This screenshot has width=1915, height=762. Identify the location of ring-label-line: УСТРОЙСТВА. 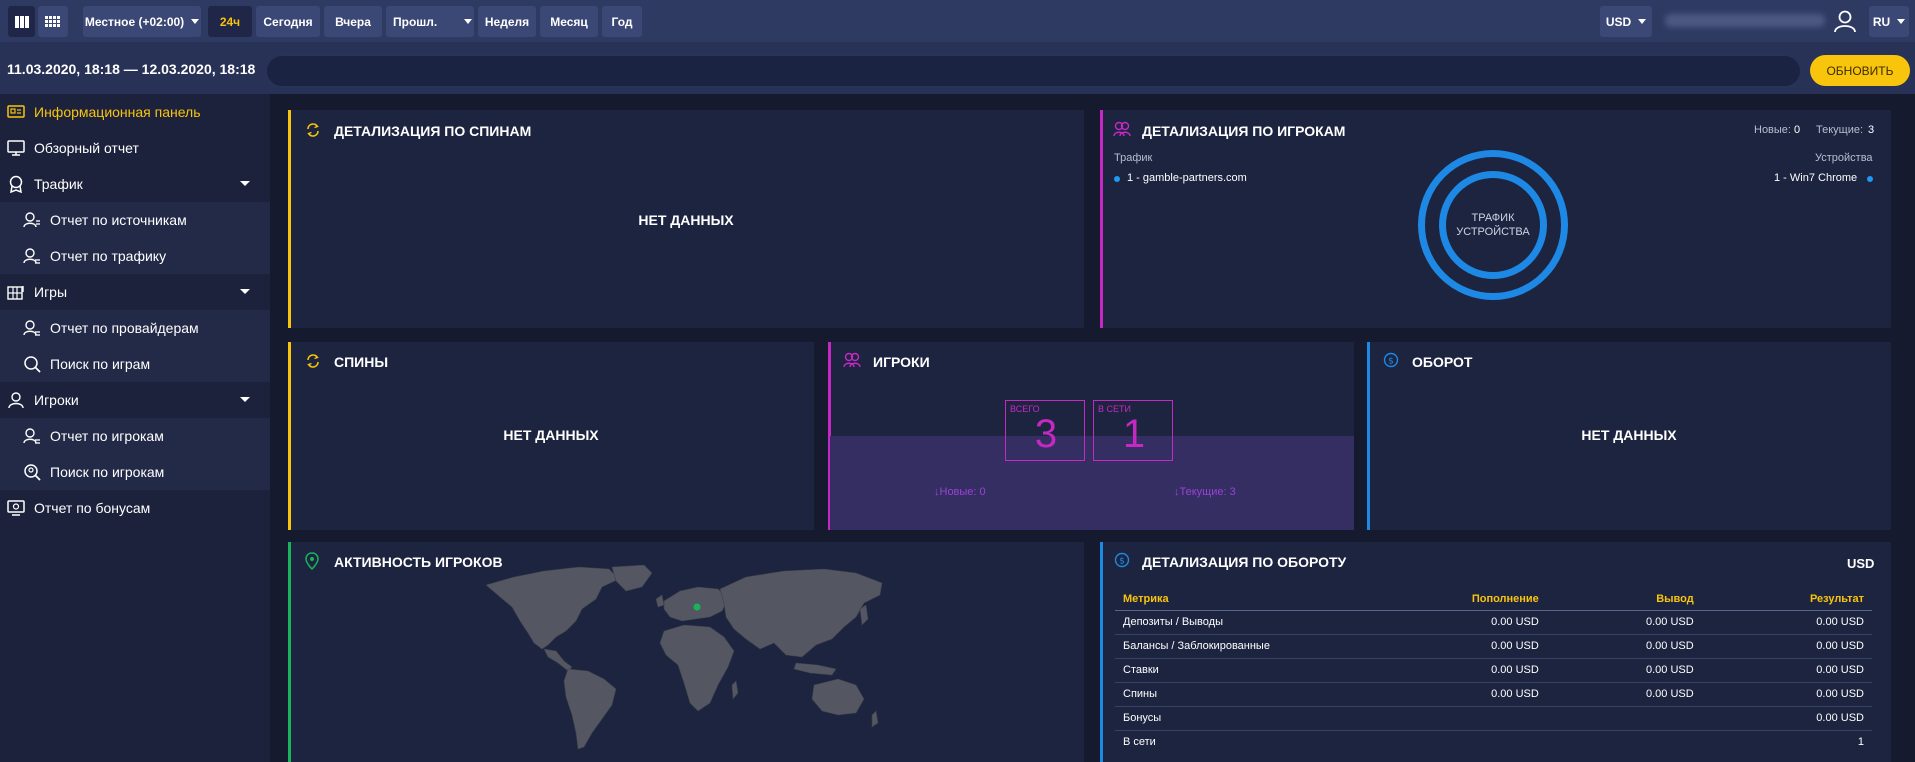
(1493, 232).